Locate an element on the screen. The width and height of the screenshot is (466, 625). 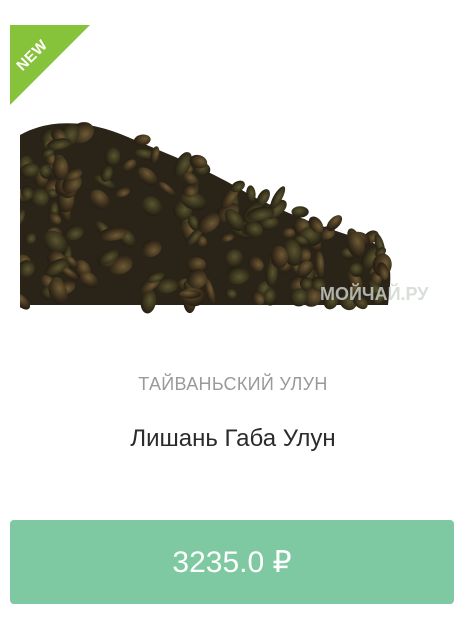
price-label: 3235.0 ₽ is located at coordinates (232, 562).